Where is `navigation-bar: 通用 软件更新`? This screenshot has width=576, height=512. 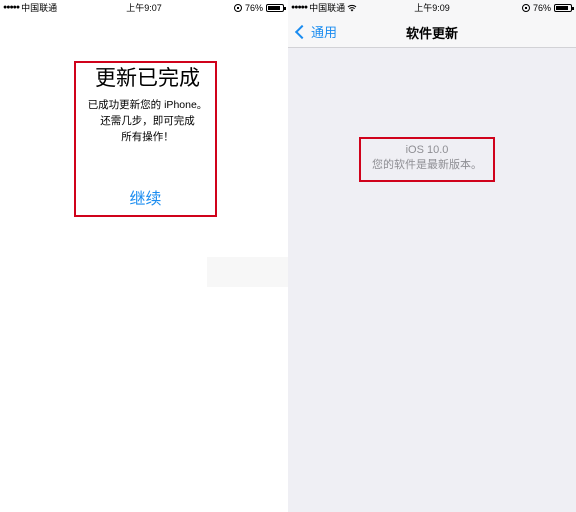 navigation-bar: 通用 软件更新 is located at coordinates (432, 32).